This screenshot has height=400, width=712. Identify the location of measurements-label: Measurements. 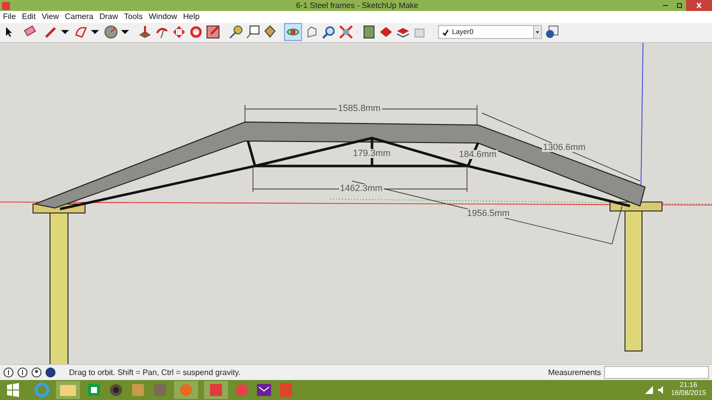
(574, 372).